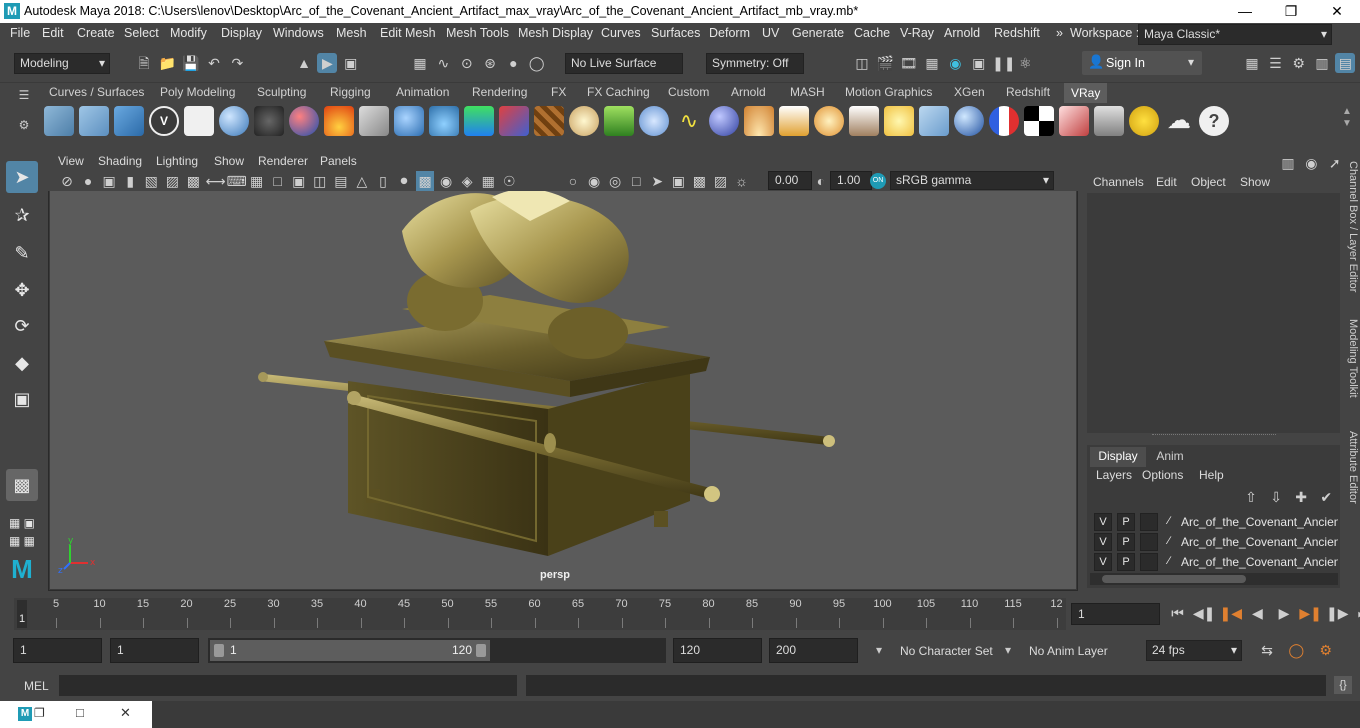 The image size is (1360, 728). Describe the element at coordinates (167, 63) in the screenshot. I see `open-scene-icon: 📁` at that location.